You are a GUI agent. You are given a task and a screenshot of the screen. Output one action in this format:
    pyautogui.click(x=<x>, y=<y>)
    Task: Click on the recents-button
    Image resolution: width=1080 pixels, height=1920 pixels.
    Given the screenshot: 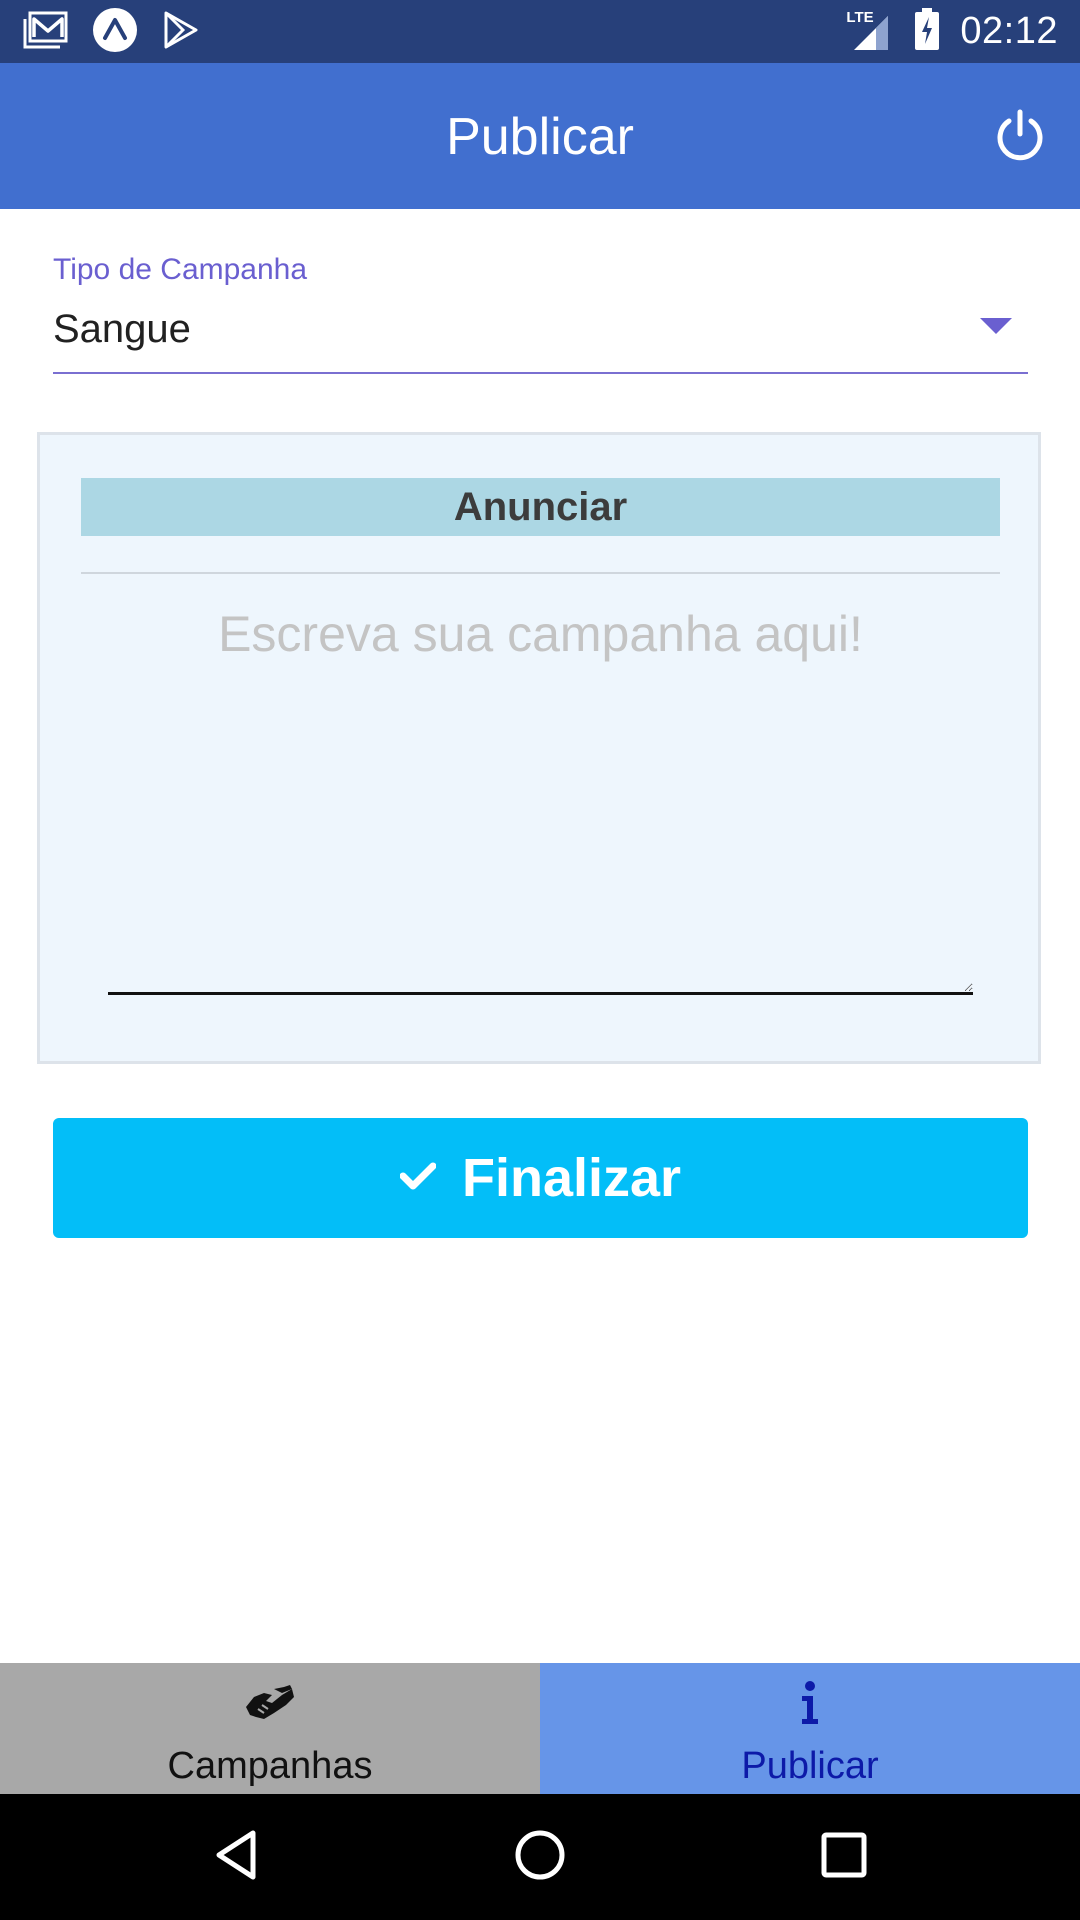 What is the action you would take?
    pyautogui.click(x=844, y=1857)
    